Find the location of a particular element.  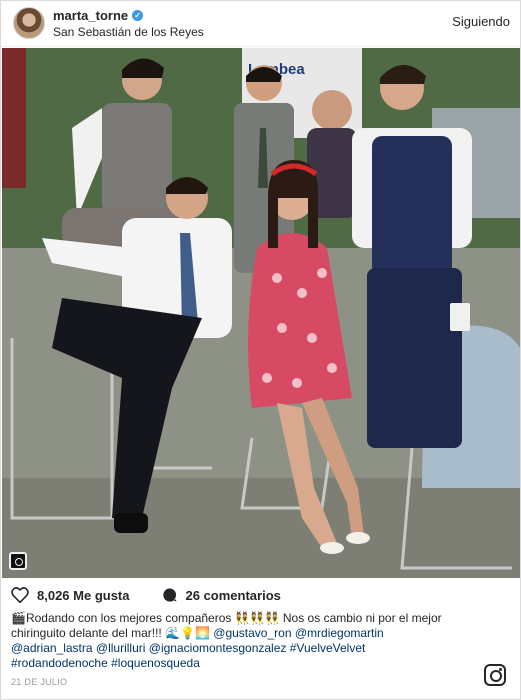

mention-adrian: @adrian_lastra is located at coordinates (52, 648).